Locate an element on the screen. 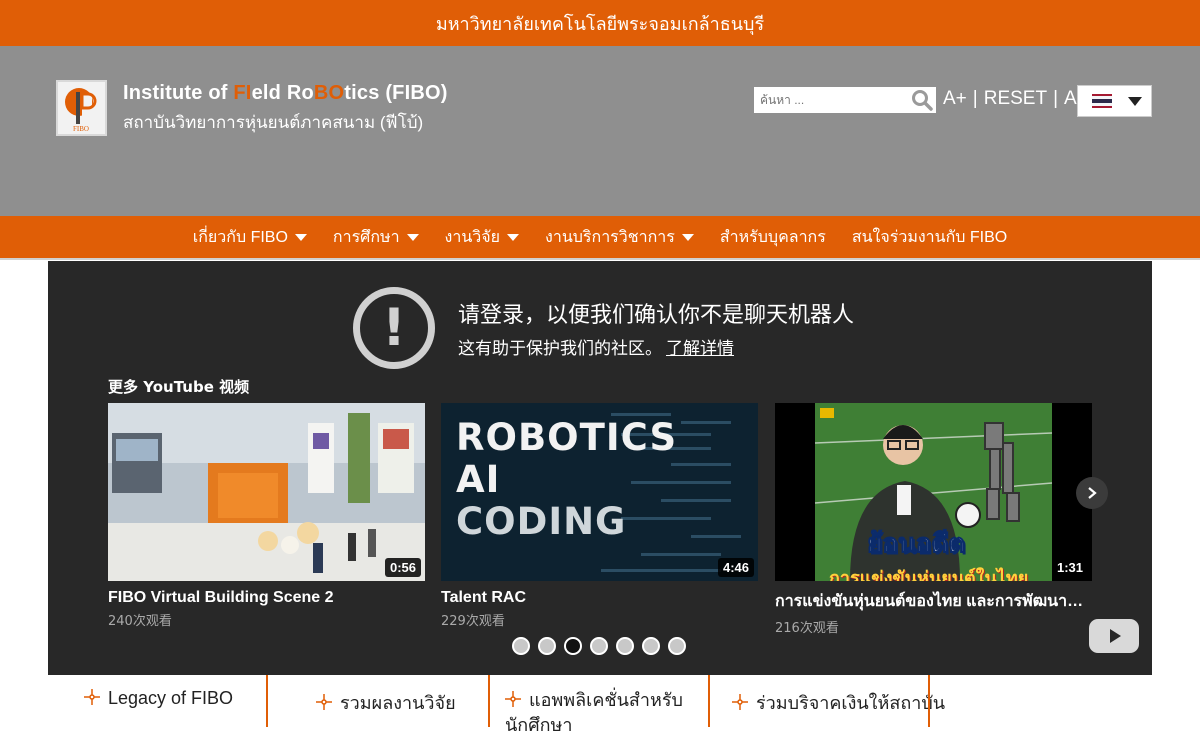  more-videos-heading: 更多 YouTube 视频 is located at coordinates (179, 387).